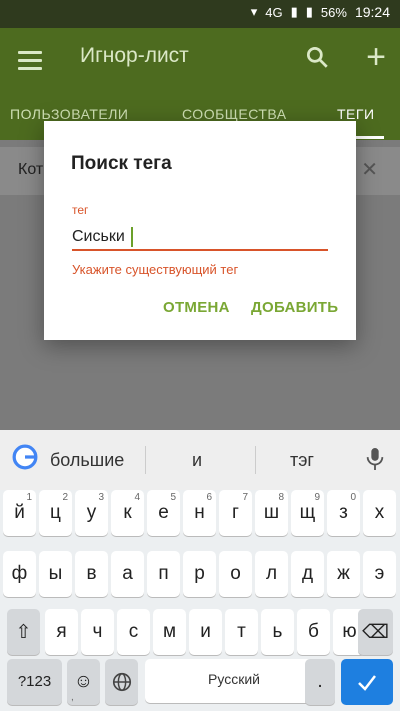 The width and height of the screenshot is (400, 711). Describe the element at coordinates (29, 497) in the screenshot. I see `key-hint: 1` at that location.